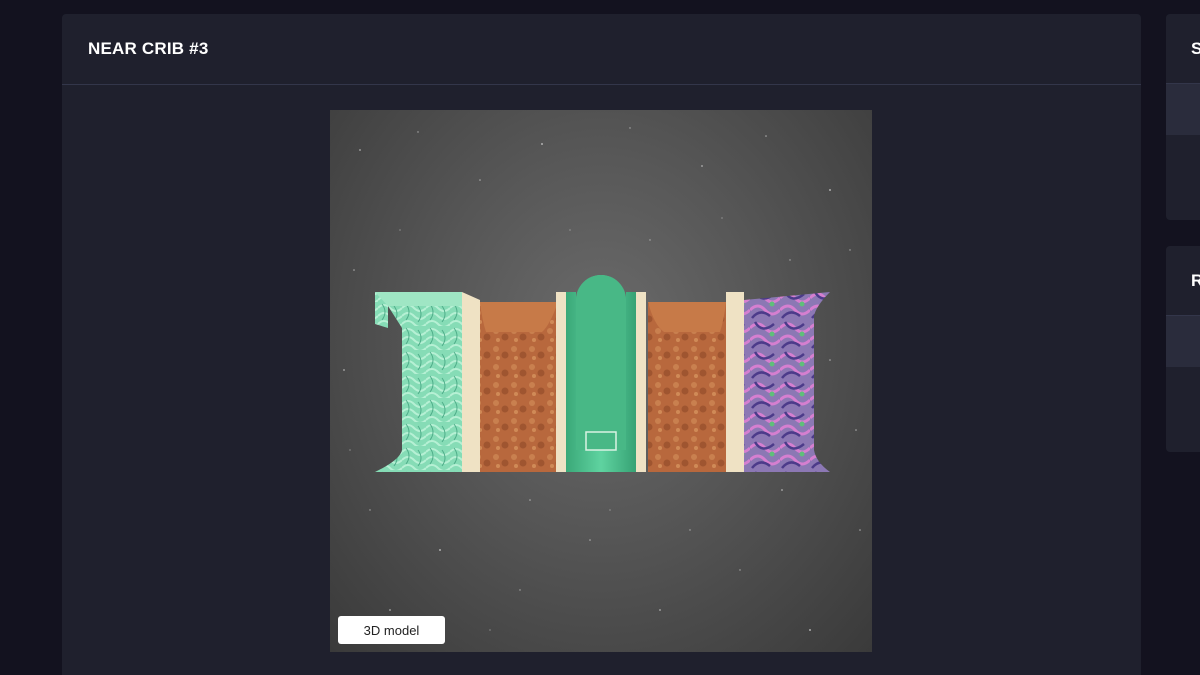  Describe the element at coordinates (510, 382) in the screenshot. I see `copper-panel-left` at that location.